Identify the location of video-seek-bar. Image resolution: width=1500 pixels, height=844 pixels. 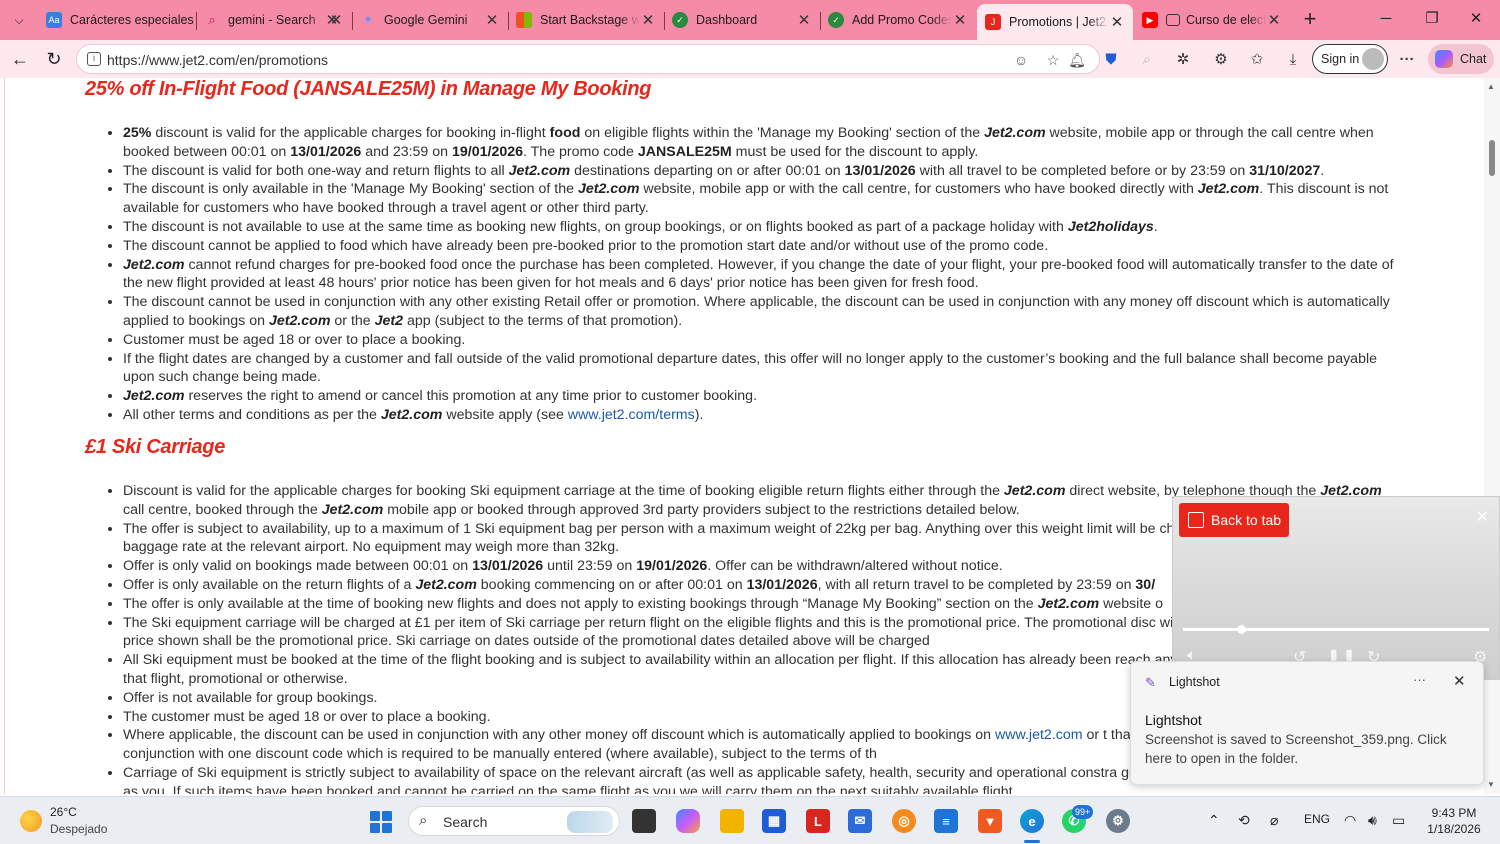
(1336, 629).